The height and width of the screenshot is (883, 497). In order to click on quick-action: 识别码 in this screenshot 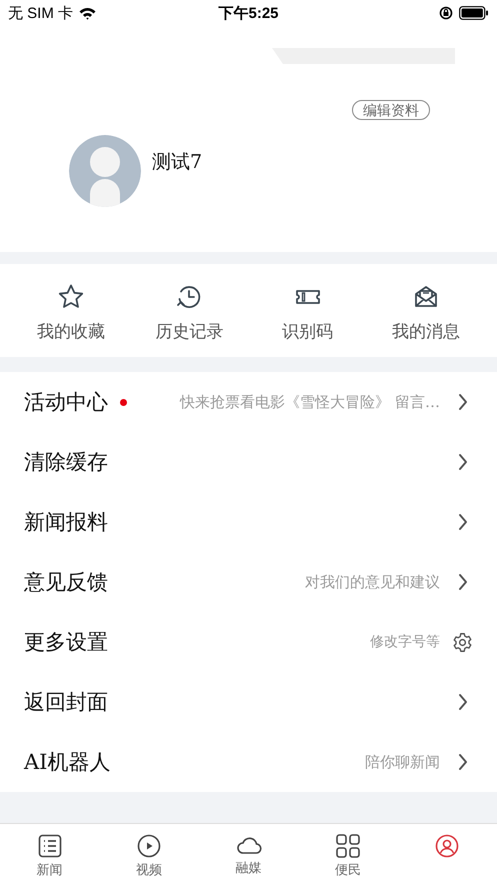, I will do `click(307, 310)`.